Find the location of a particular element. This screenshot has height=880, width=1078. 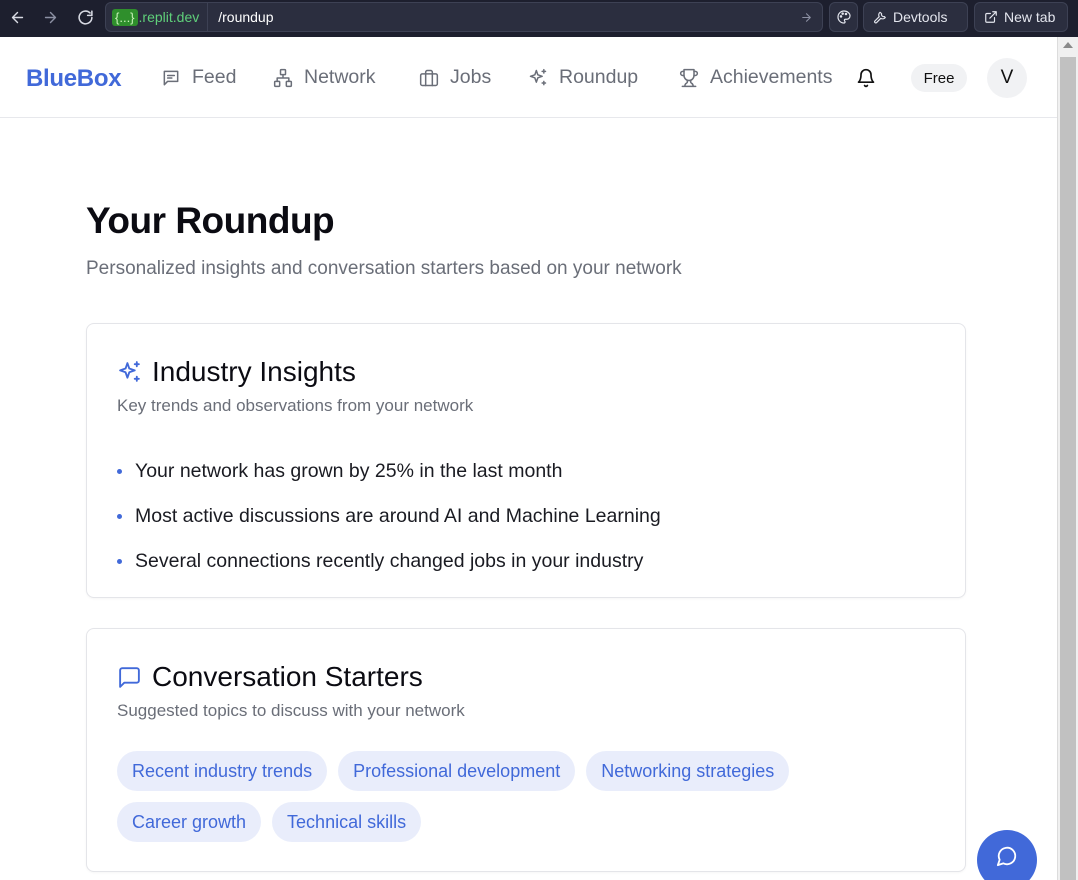

scroll-thumb is located at coordinates (1068, 468).